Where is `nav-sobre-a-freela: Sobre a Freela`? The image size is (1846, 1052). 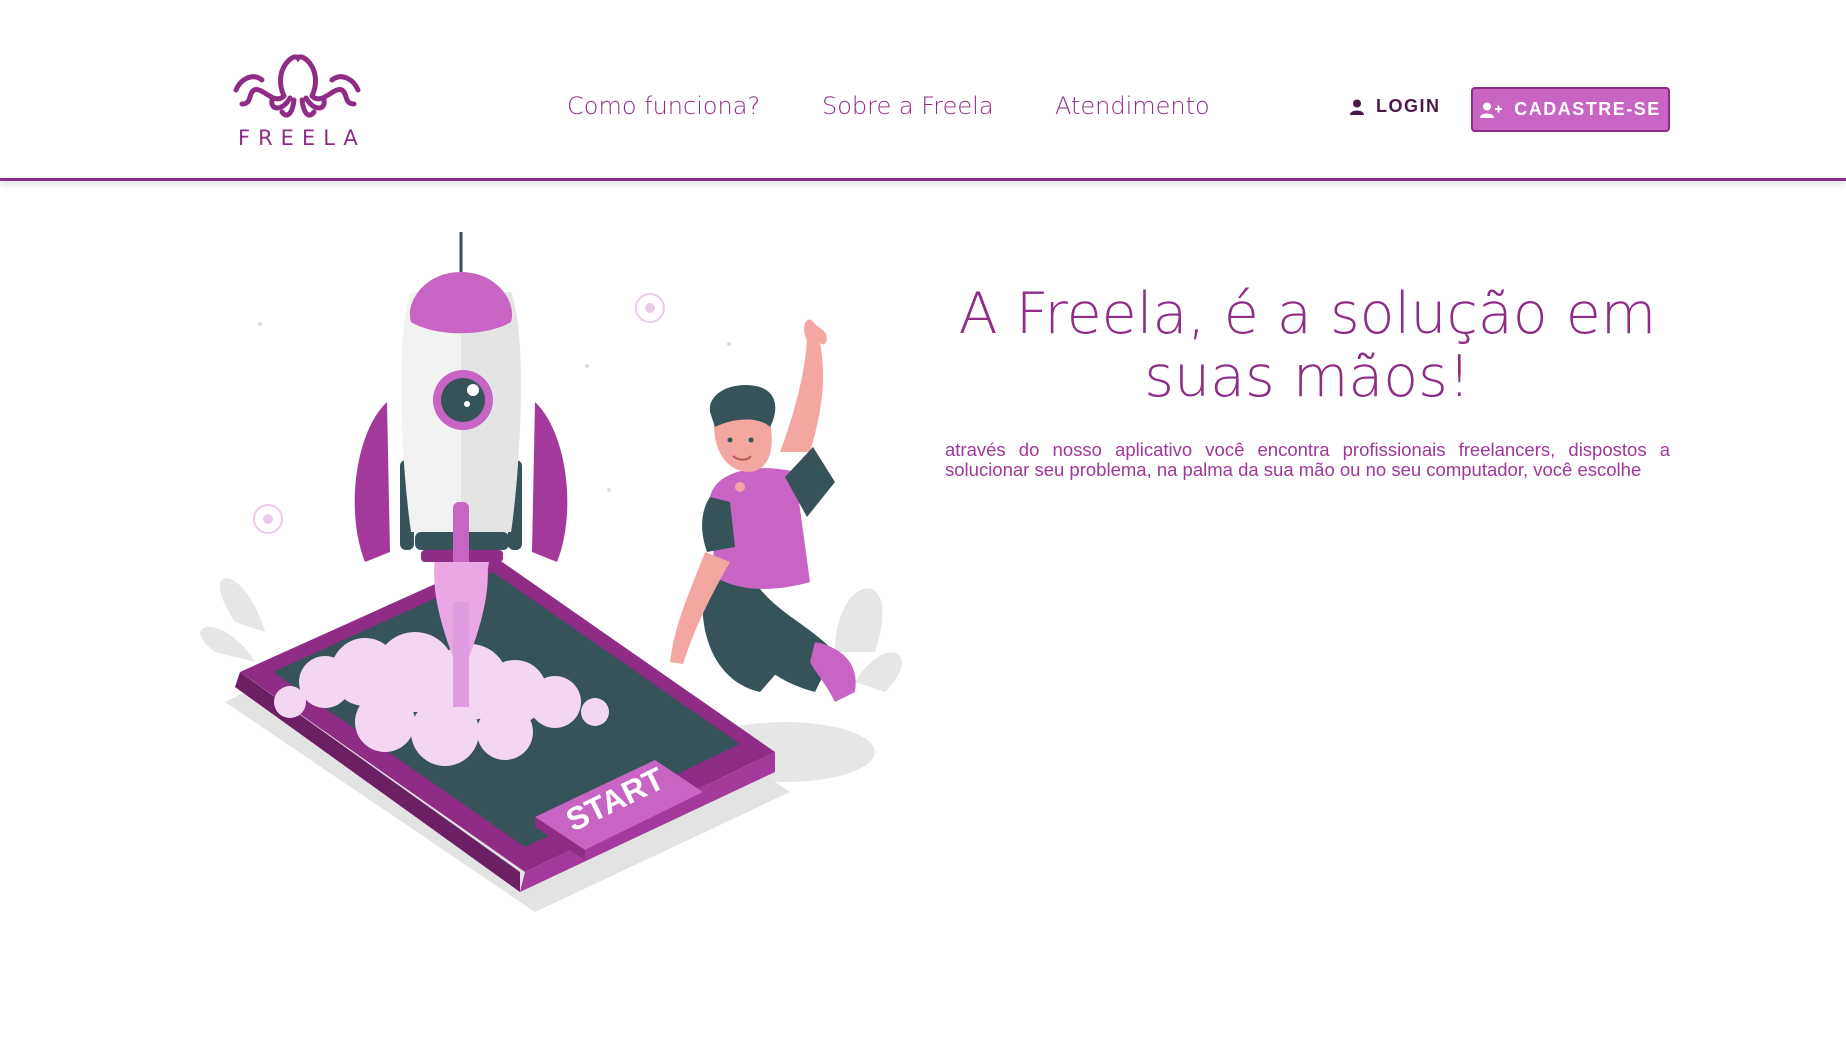 nav-sobre-a-freela: Sobre a Freela is located at coordinates (908, 106).